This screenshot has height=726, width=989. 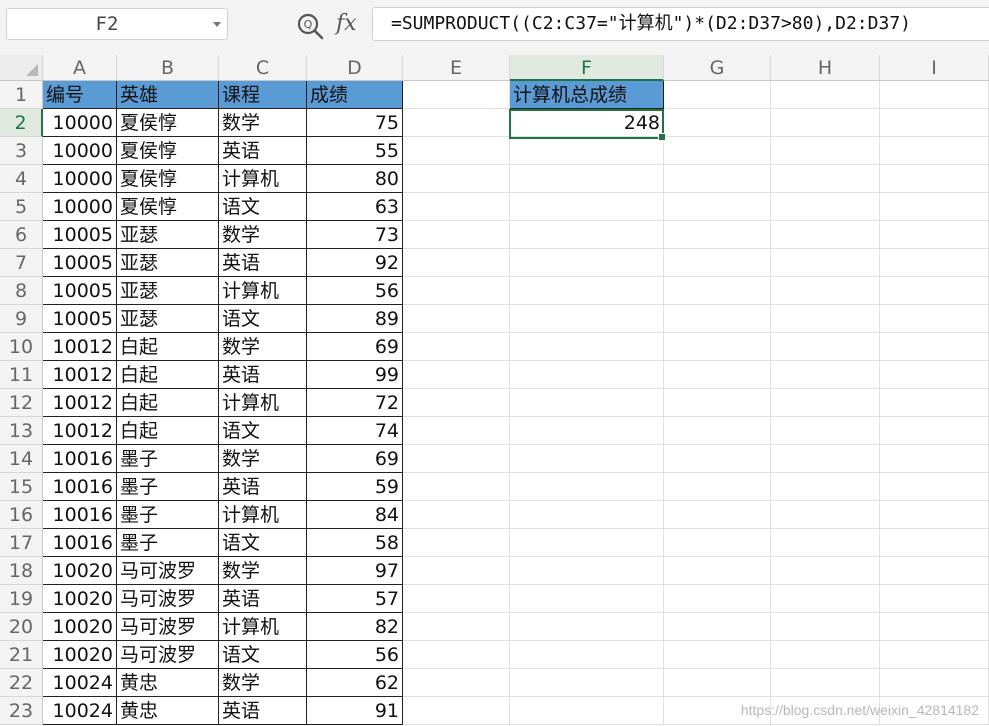 What do you see at coordinates (355, 151) in the screenshot?
I see `table-cell: 55` at bounding box center [355, 151].